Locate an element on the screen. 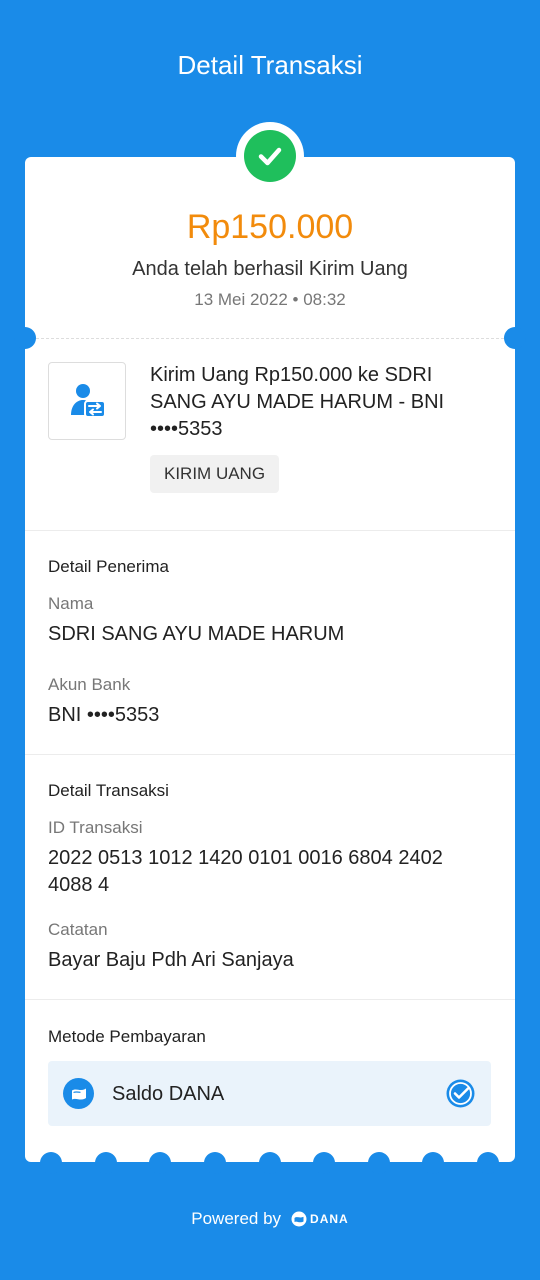 The width and height of the screenshot is (540, 1280). dana-logo: DANA is located at coordinates (320, 1219).